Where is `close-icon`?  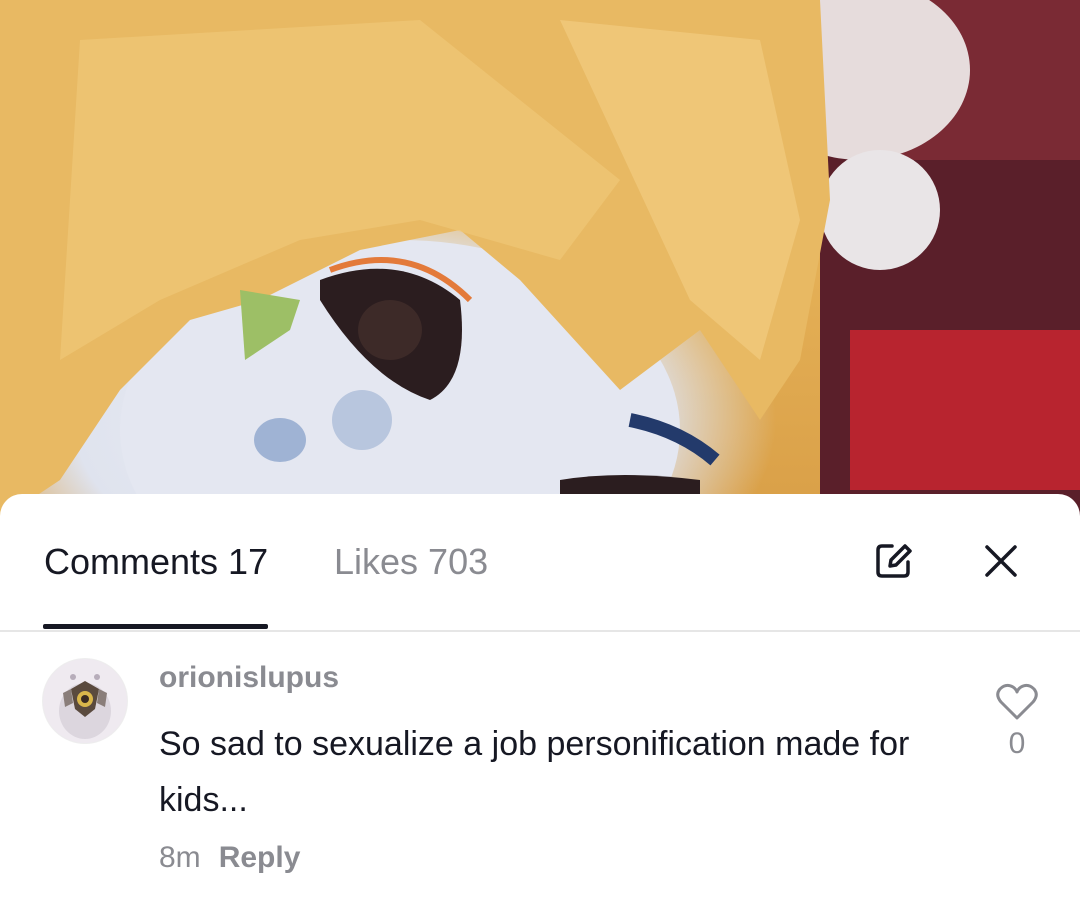
close-icon is located at coordinates (1001, 561).